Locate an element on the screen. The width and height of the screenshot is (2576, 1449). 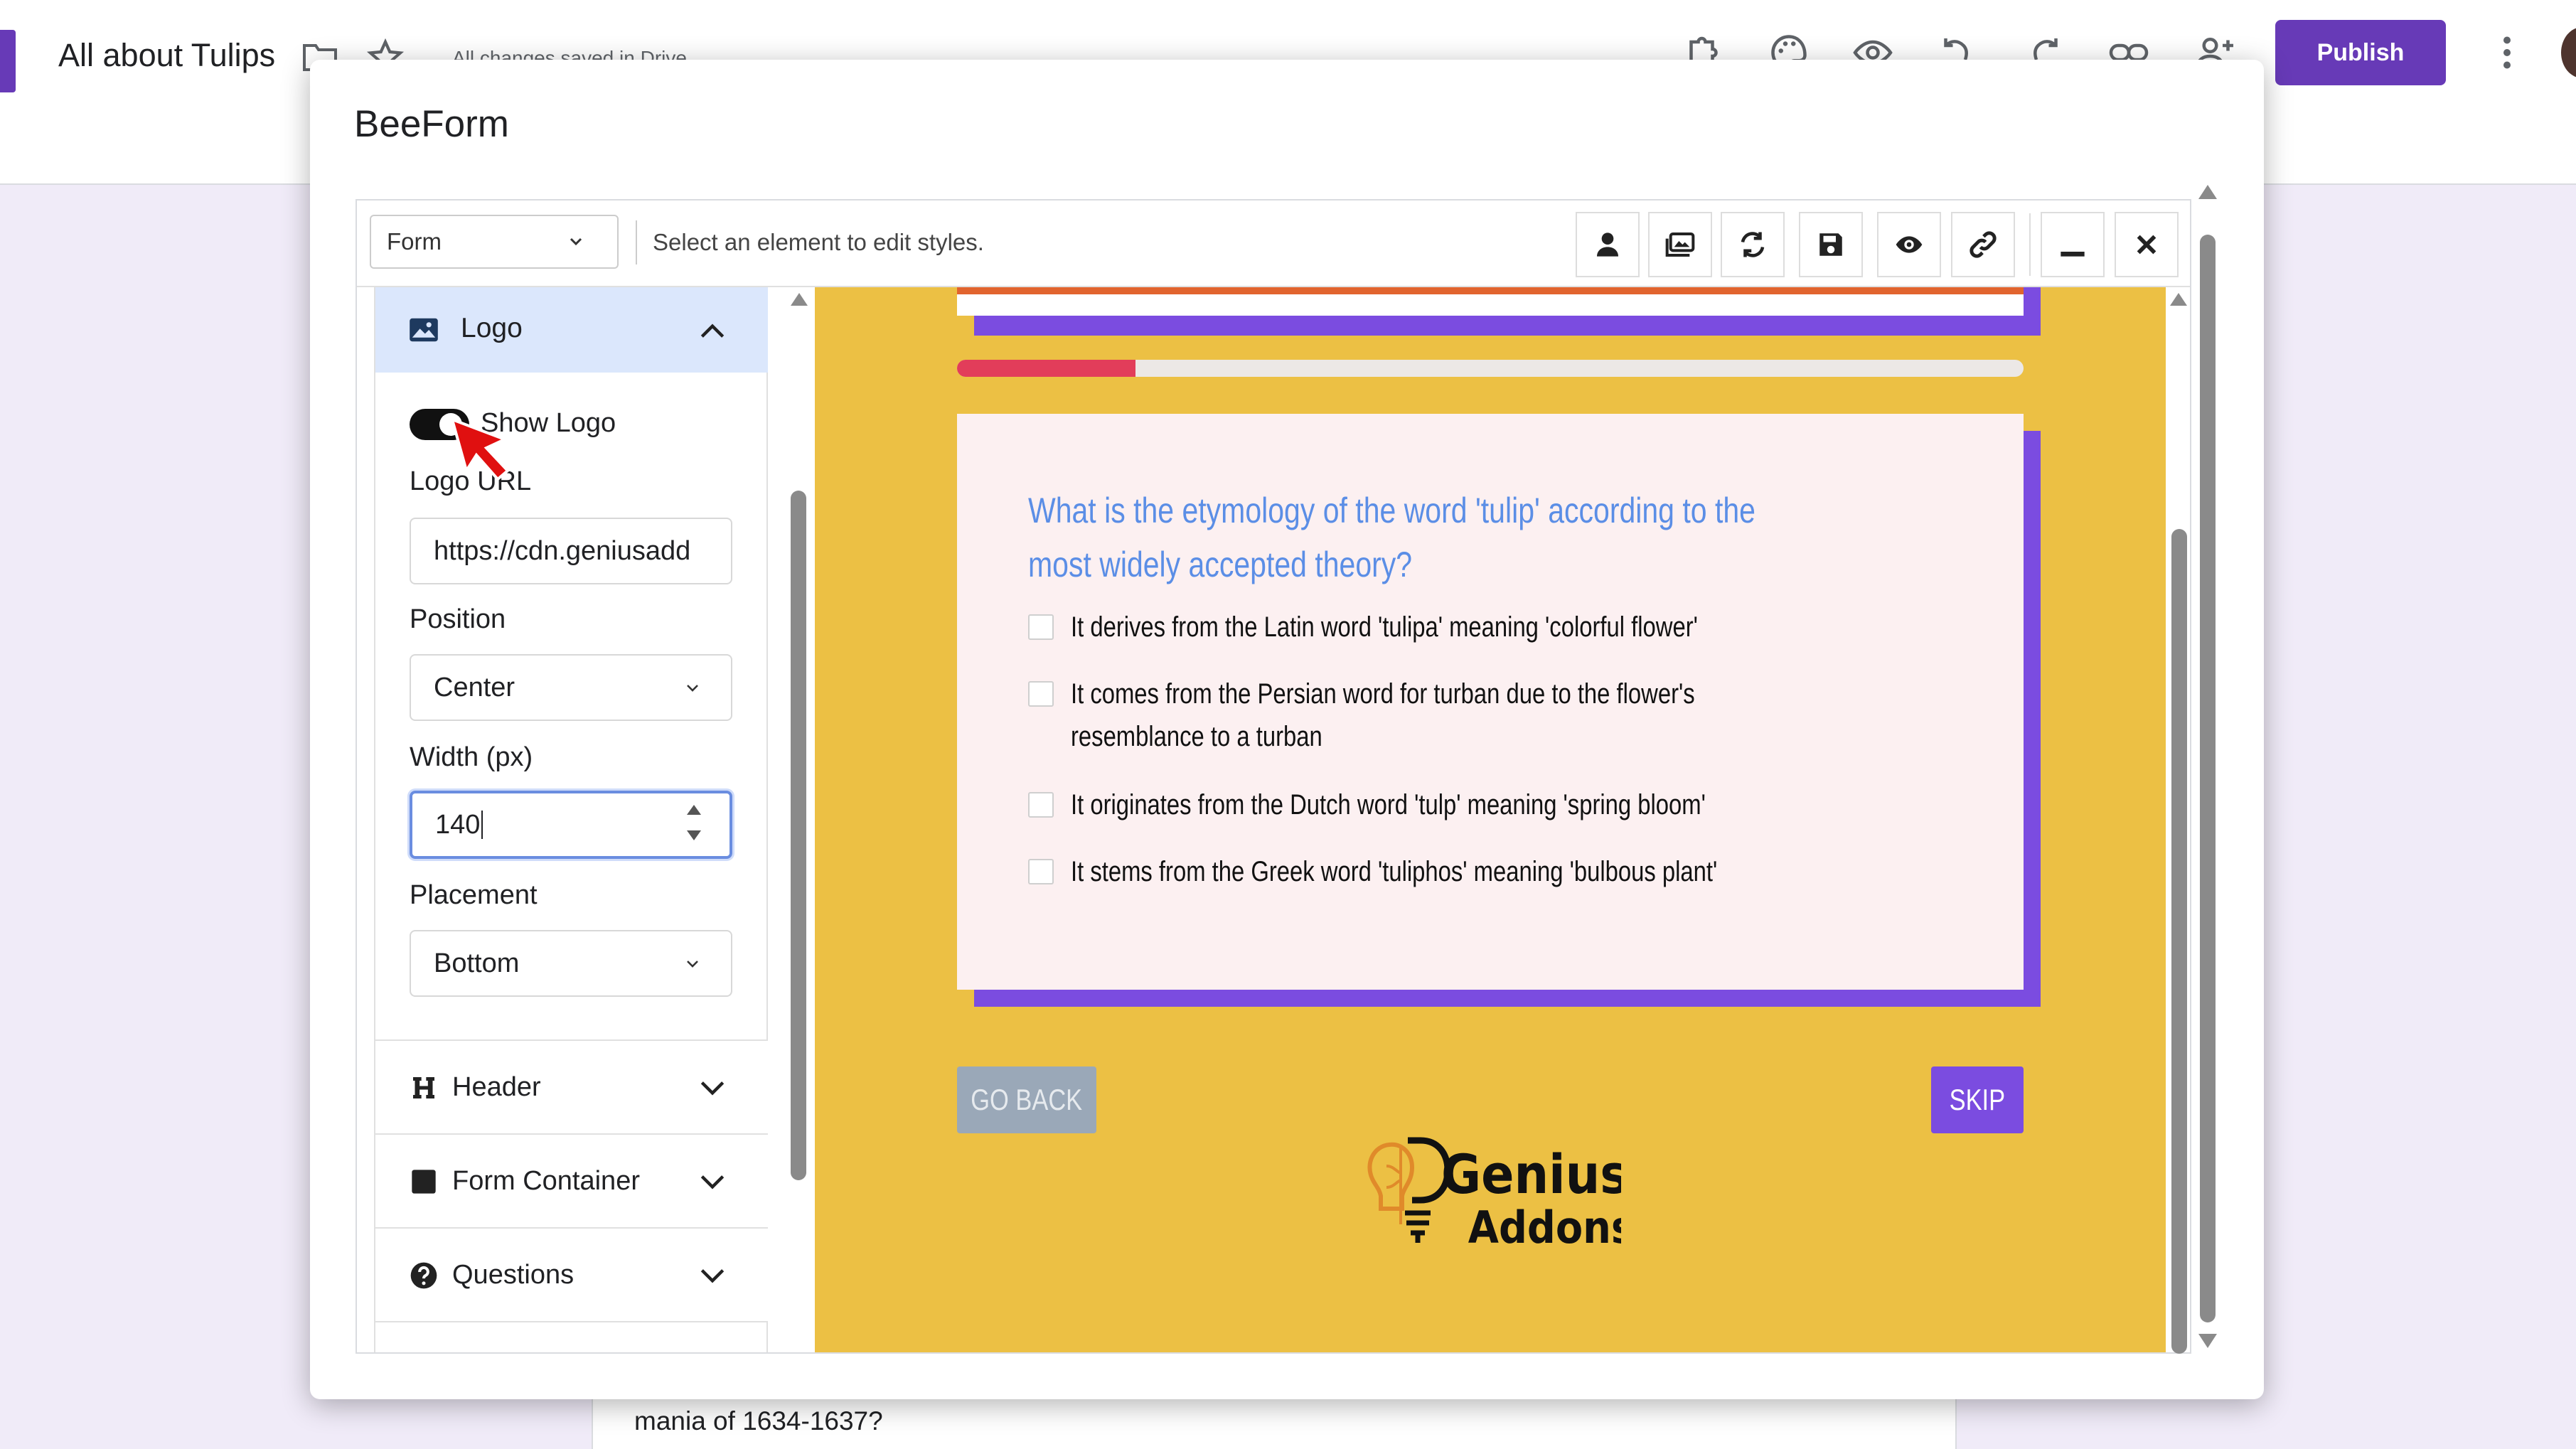
header-icon is located at coordinates (423, 1087).